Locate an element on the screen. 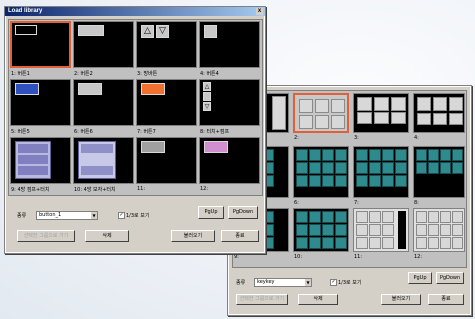 Image resolution: width=475 pixels, height=319 pixels. tile-caption: 8: is located at coordinates (416, 203).